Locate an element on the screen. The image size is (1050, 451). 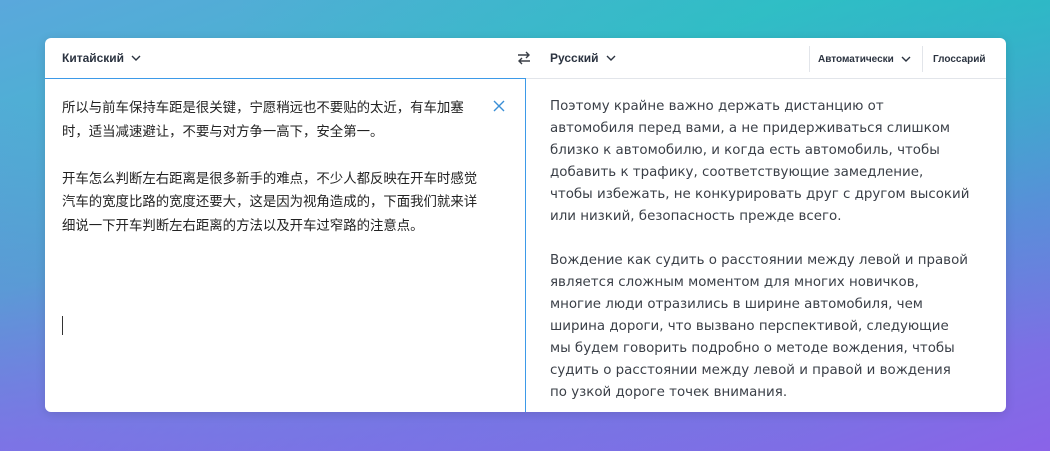
formality-auto-select: Автоматически is located at coordinates (864, 59).